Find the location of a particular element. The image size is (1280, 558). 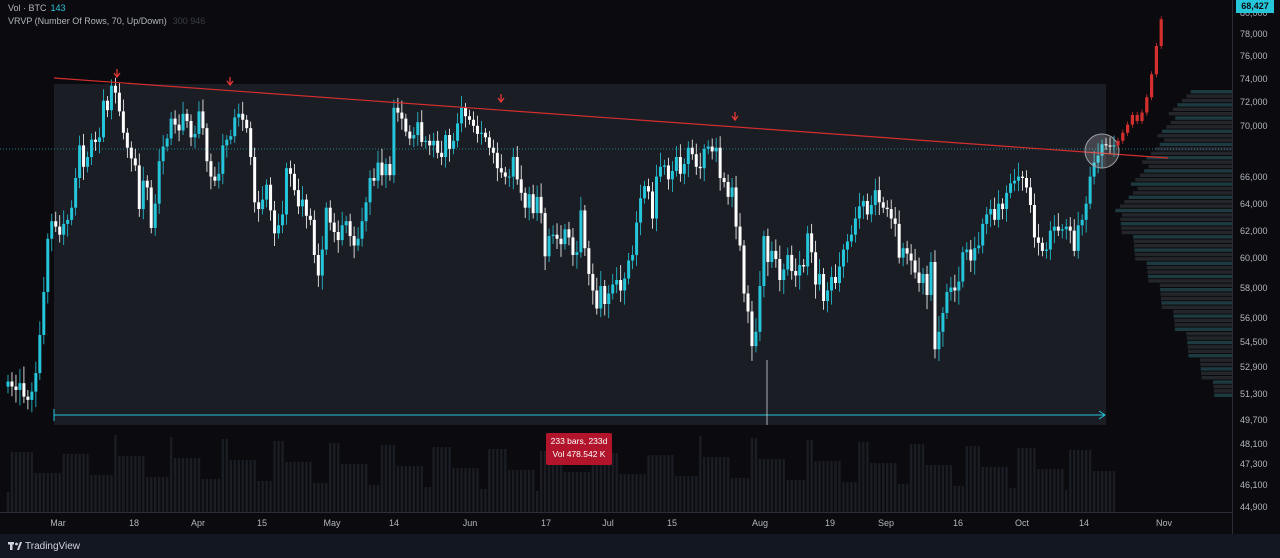

range-bars-text: 233 bars, 233d is located at coordinates (579, 441).